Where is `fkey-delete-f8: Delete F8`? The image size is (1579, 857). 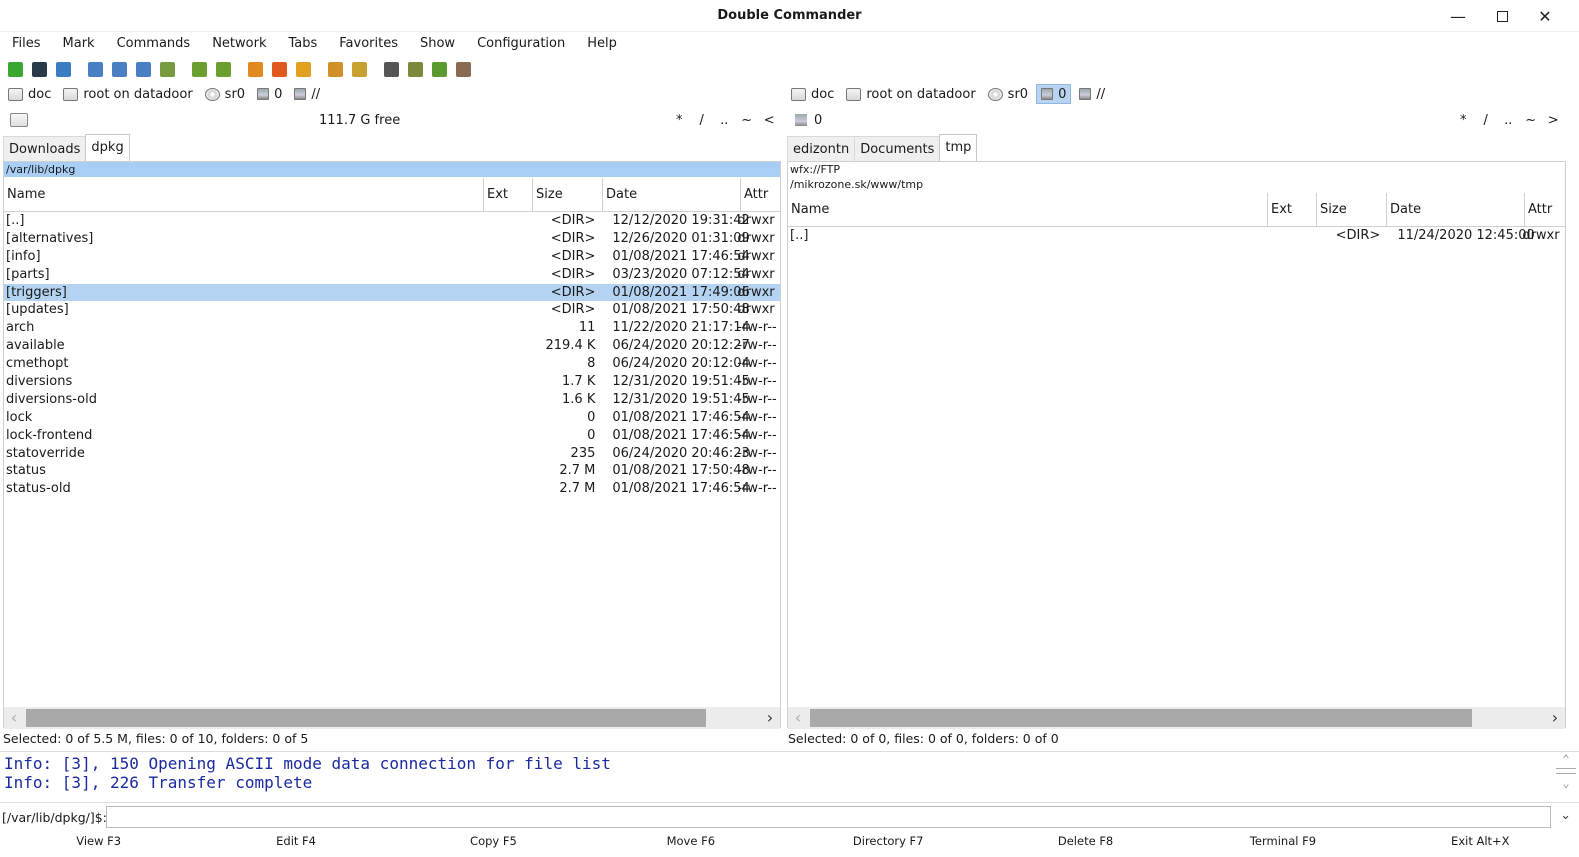
fkey-delete-f8: Delete F8 is located at coordinates (1085, 843).